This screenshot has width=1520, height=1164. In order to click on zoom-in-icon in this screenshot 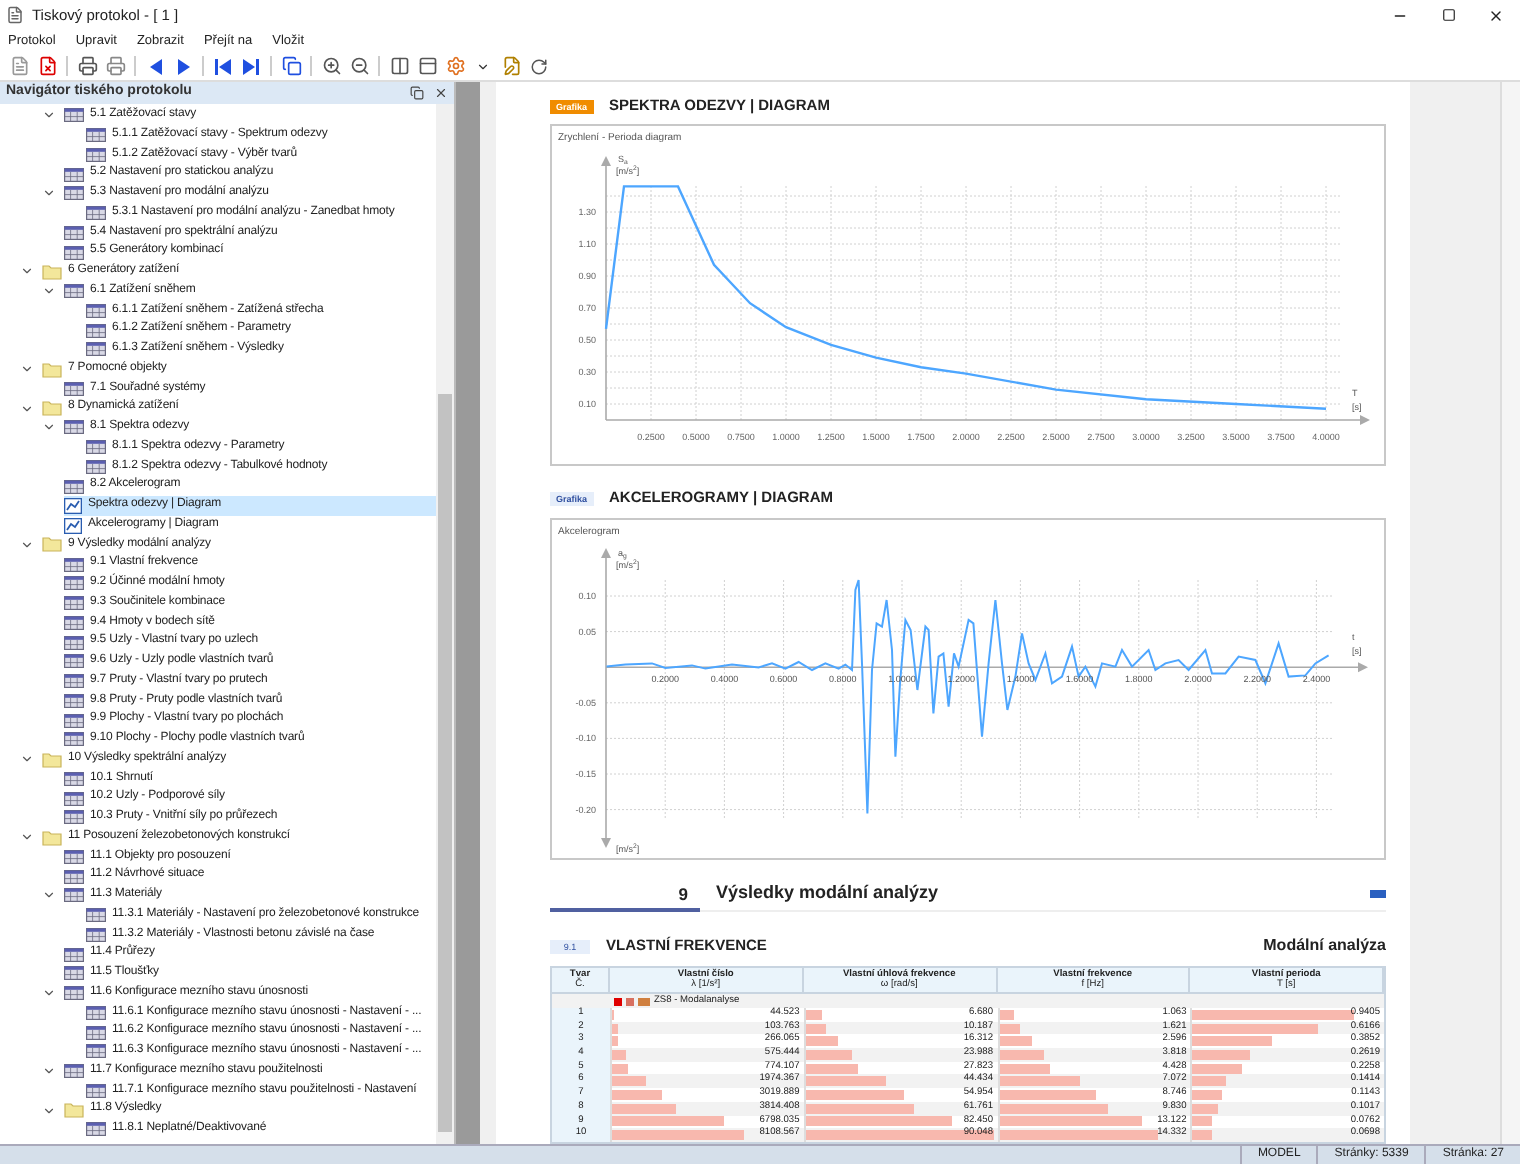, I will do `click(331, 66)`.